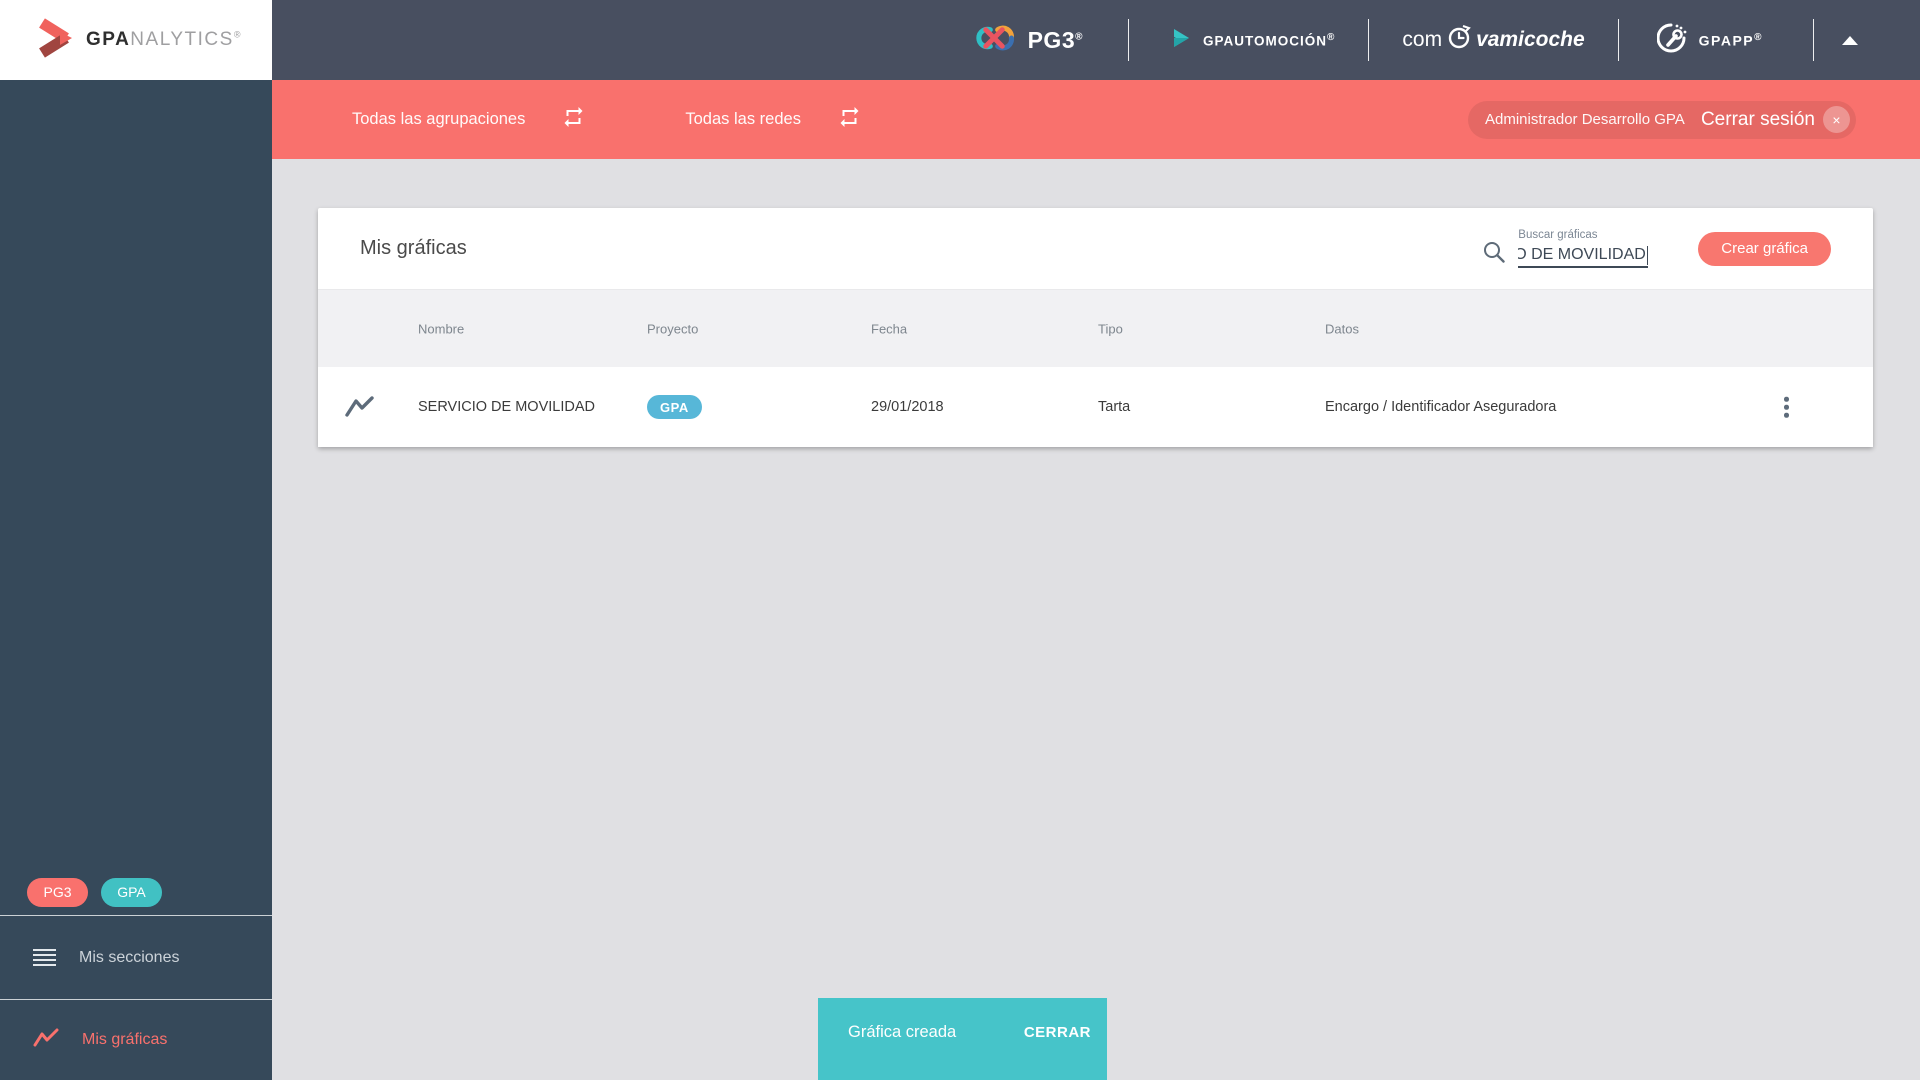 This screenshot has width=1920, height=1080. Describe the element at coordinates (413, 248) in the screenshot. I see `page-title: Mis gráficas` at that location.